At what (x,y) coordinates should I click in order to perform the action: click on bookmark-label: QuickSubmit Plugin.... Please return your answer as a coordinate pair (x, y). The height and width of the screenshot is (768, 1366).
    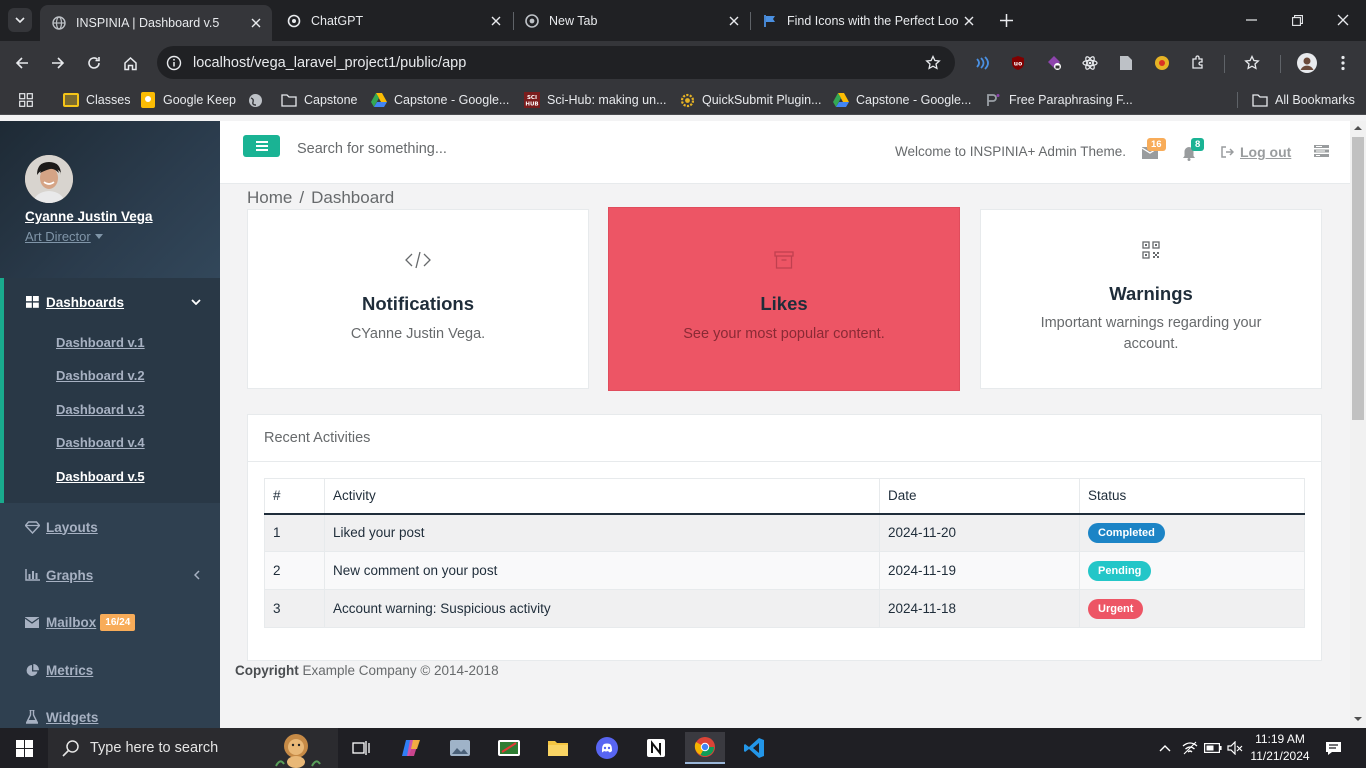
    Looking at the image, I should click on (762, 100).